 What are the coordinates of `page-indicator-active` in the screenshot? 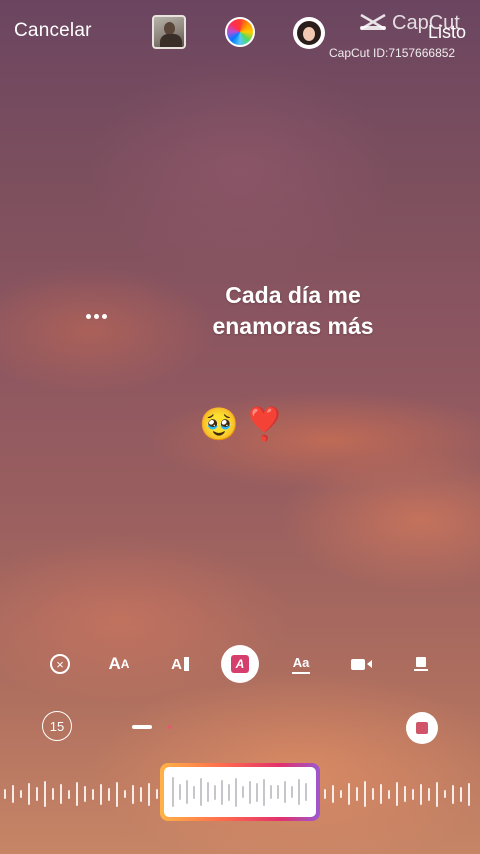 It's located at (142, 727).